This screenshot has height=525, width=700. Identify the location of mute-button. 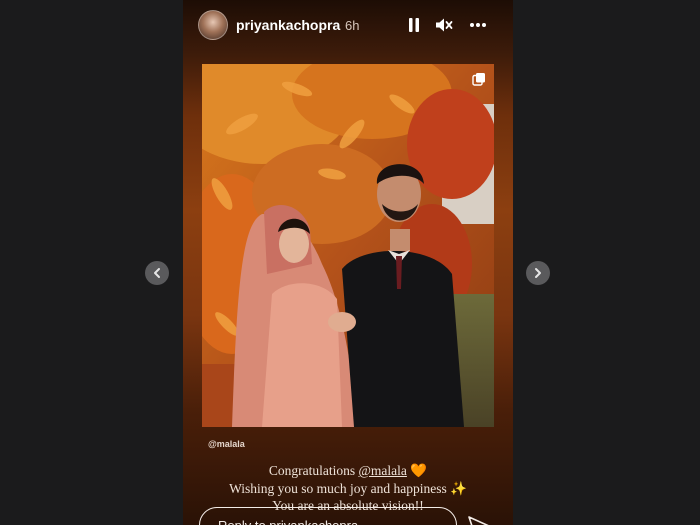
(444, 25).